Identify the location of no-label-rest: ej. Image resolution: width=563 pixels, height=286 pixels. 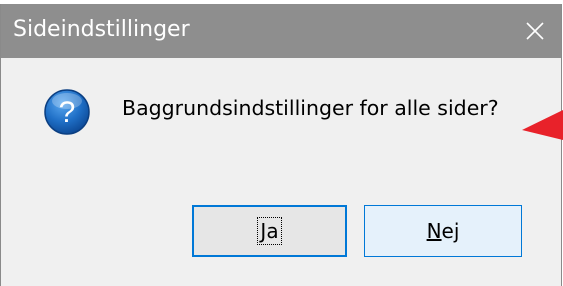
(450, 231).